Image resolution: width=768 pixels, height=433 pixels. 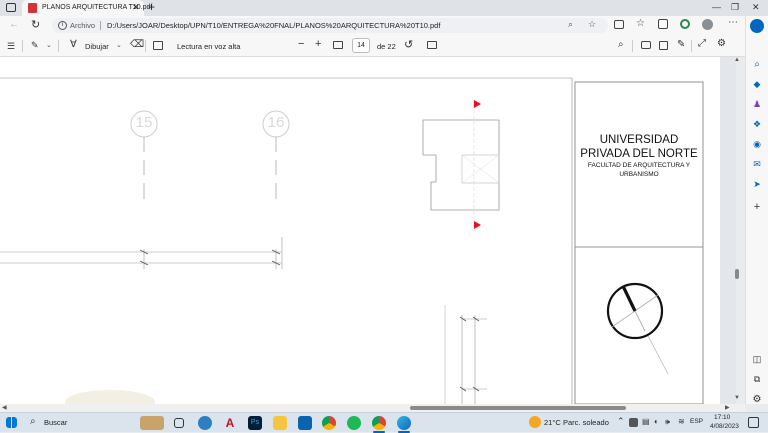 What do you see at coordinates (637, 328) in the screenshot?
I see `north-arrow-icon` at bounding box center [637, 328].